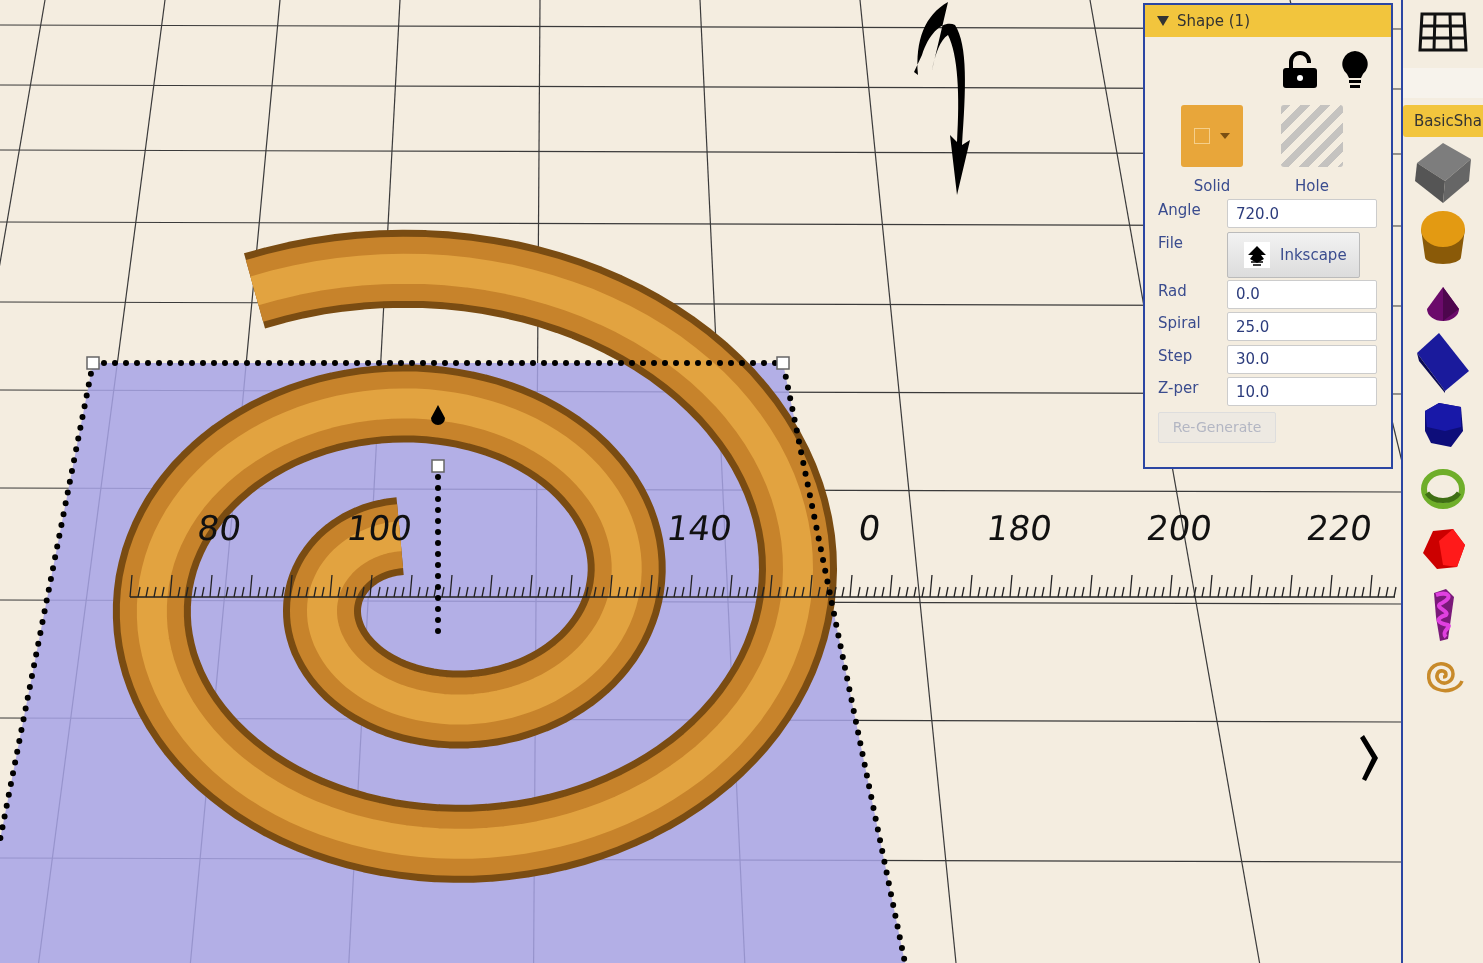  I want to click on inkscape-button: Inkscape, so click(1293, 254).